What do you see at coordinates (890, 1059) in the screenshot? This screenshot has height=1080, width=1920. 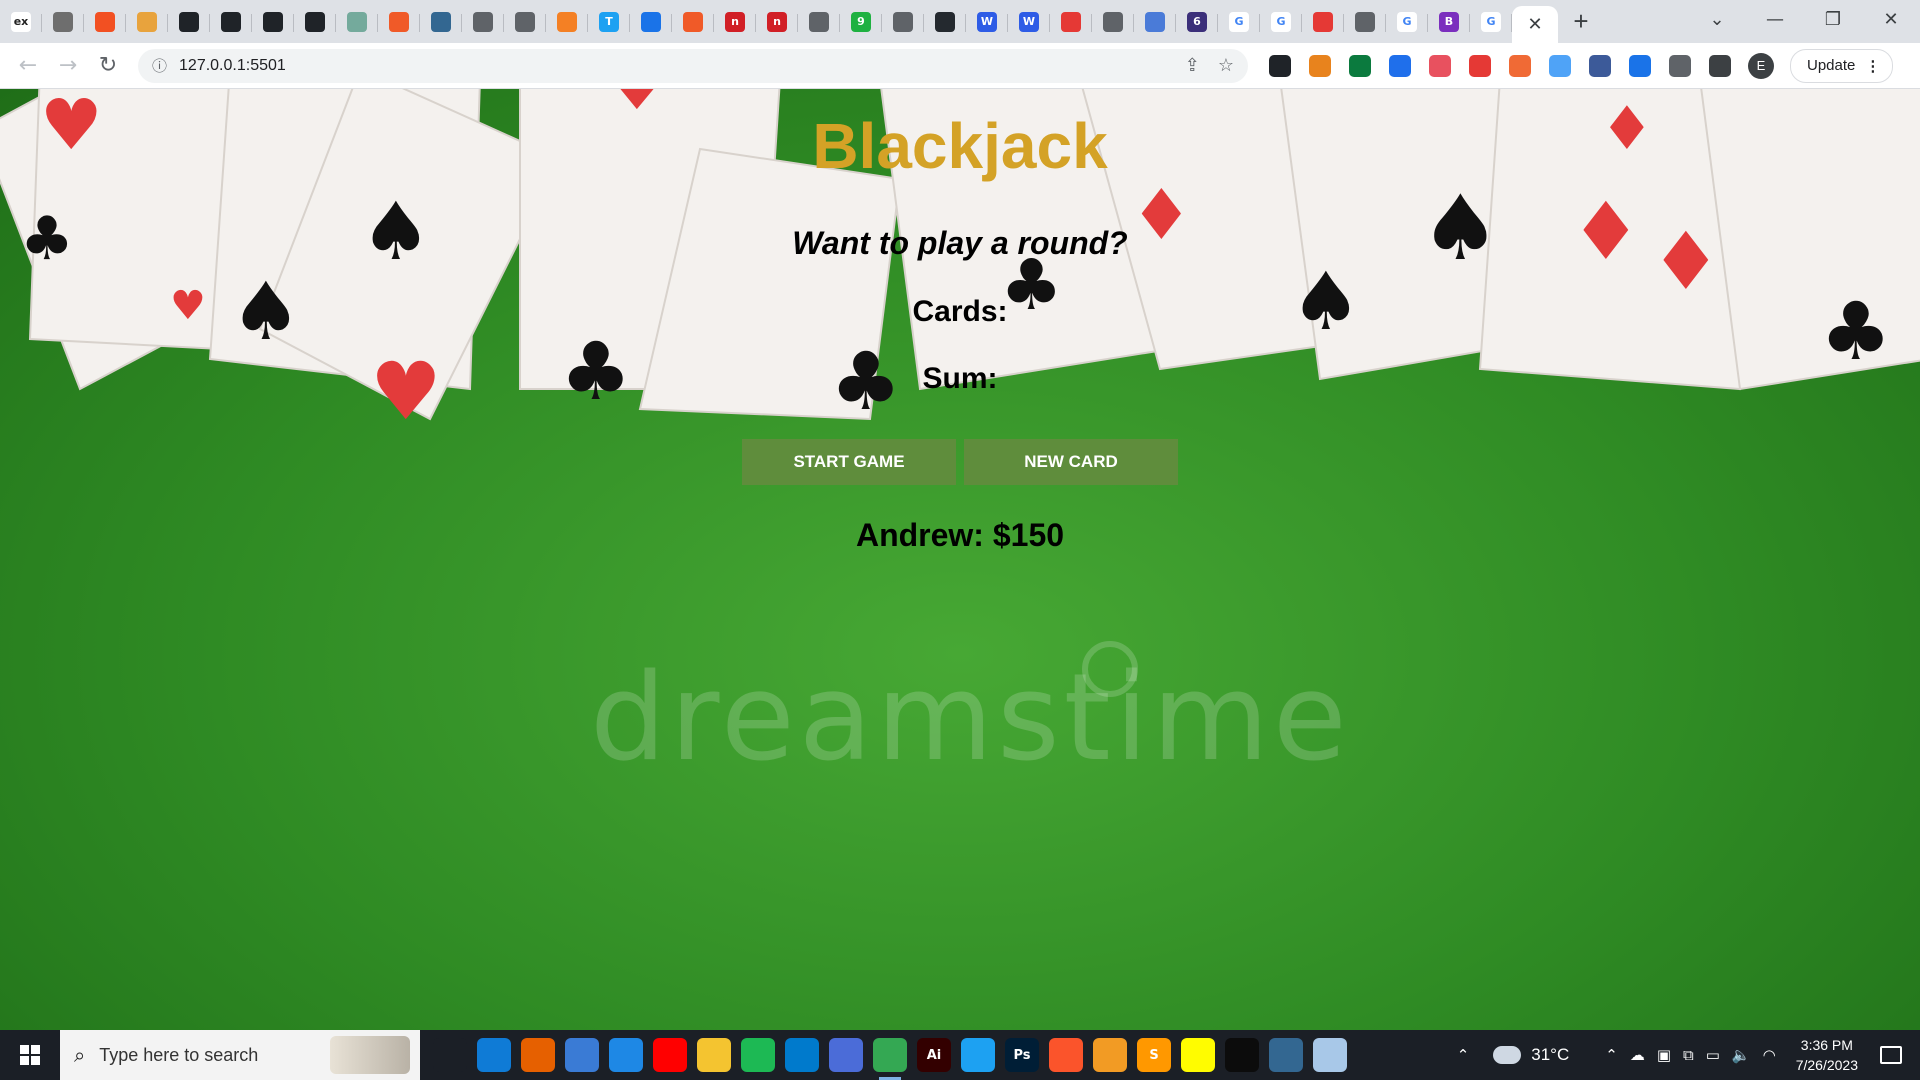 I see `chrome-icon` at bounding box center [890, 1059].